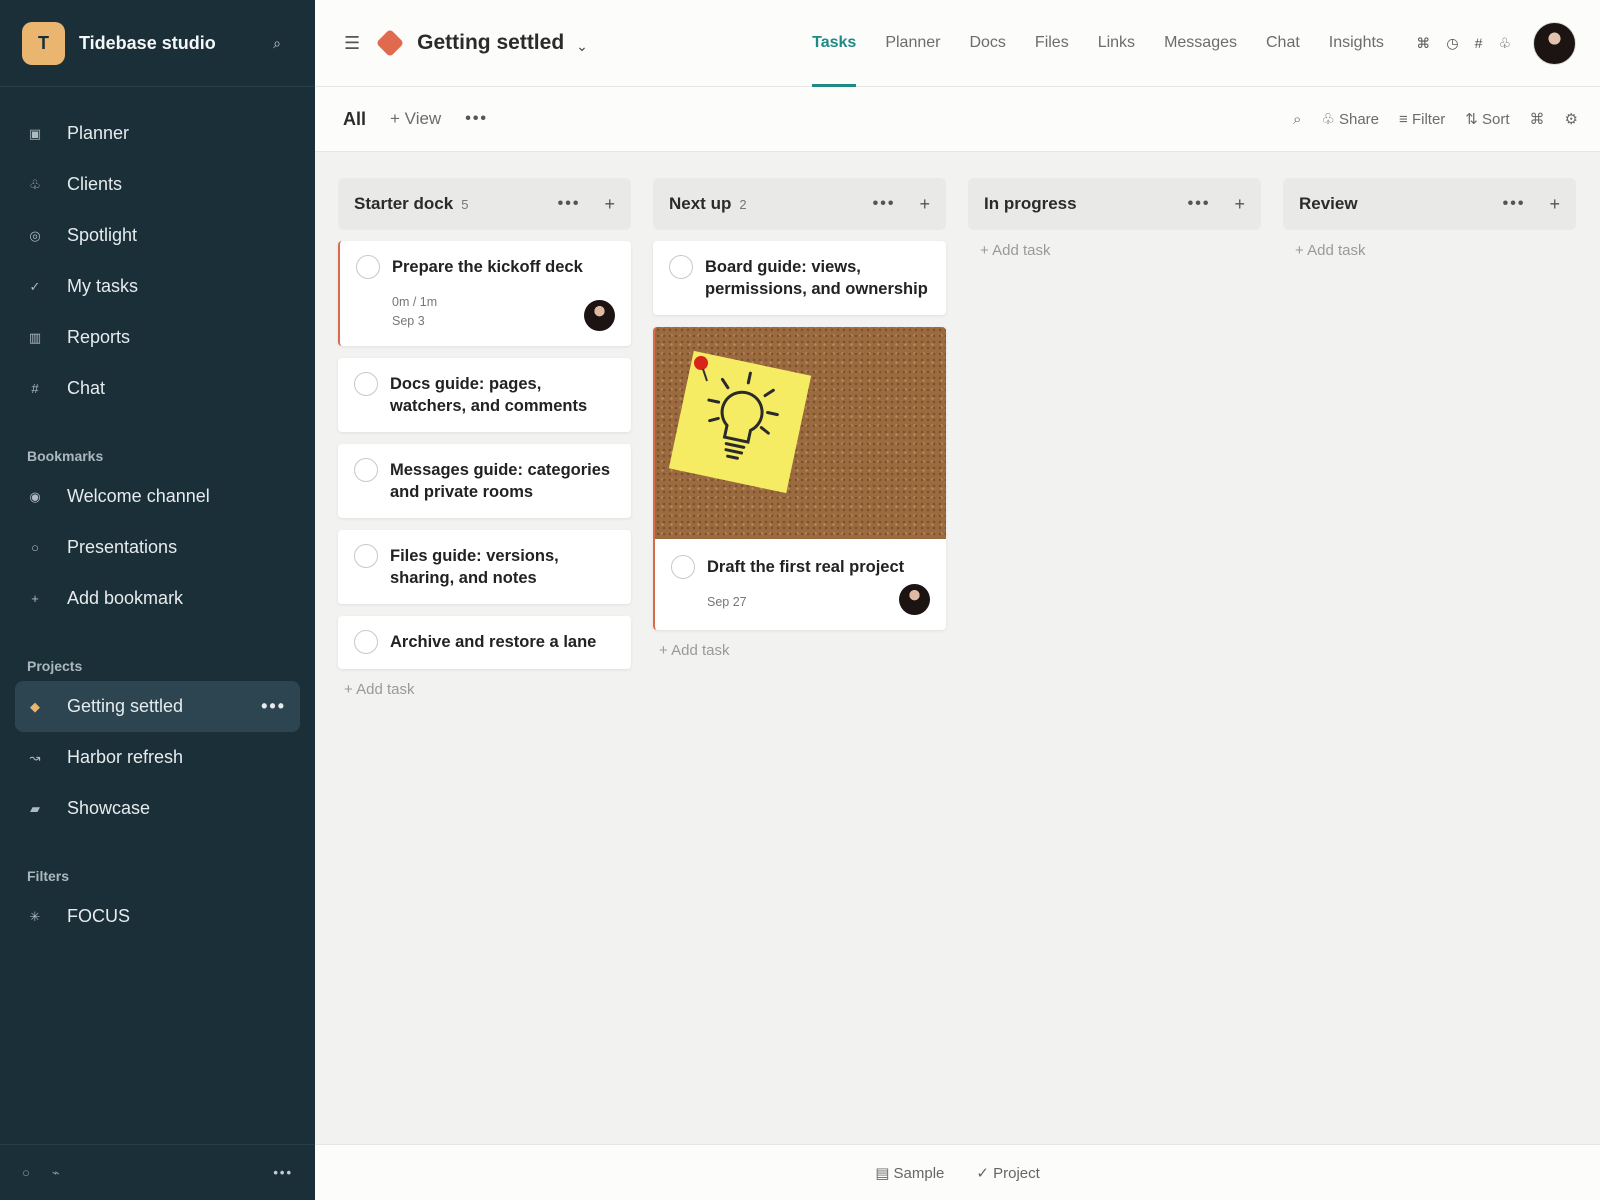  What do you see at coordinates (403, 204) in the screenshot?
I see `column-title: Starter dock` at bounding box center [403, 204].